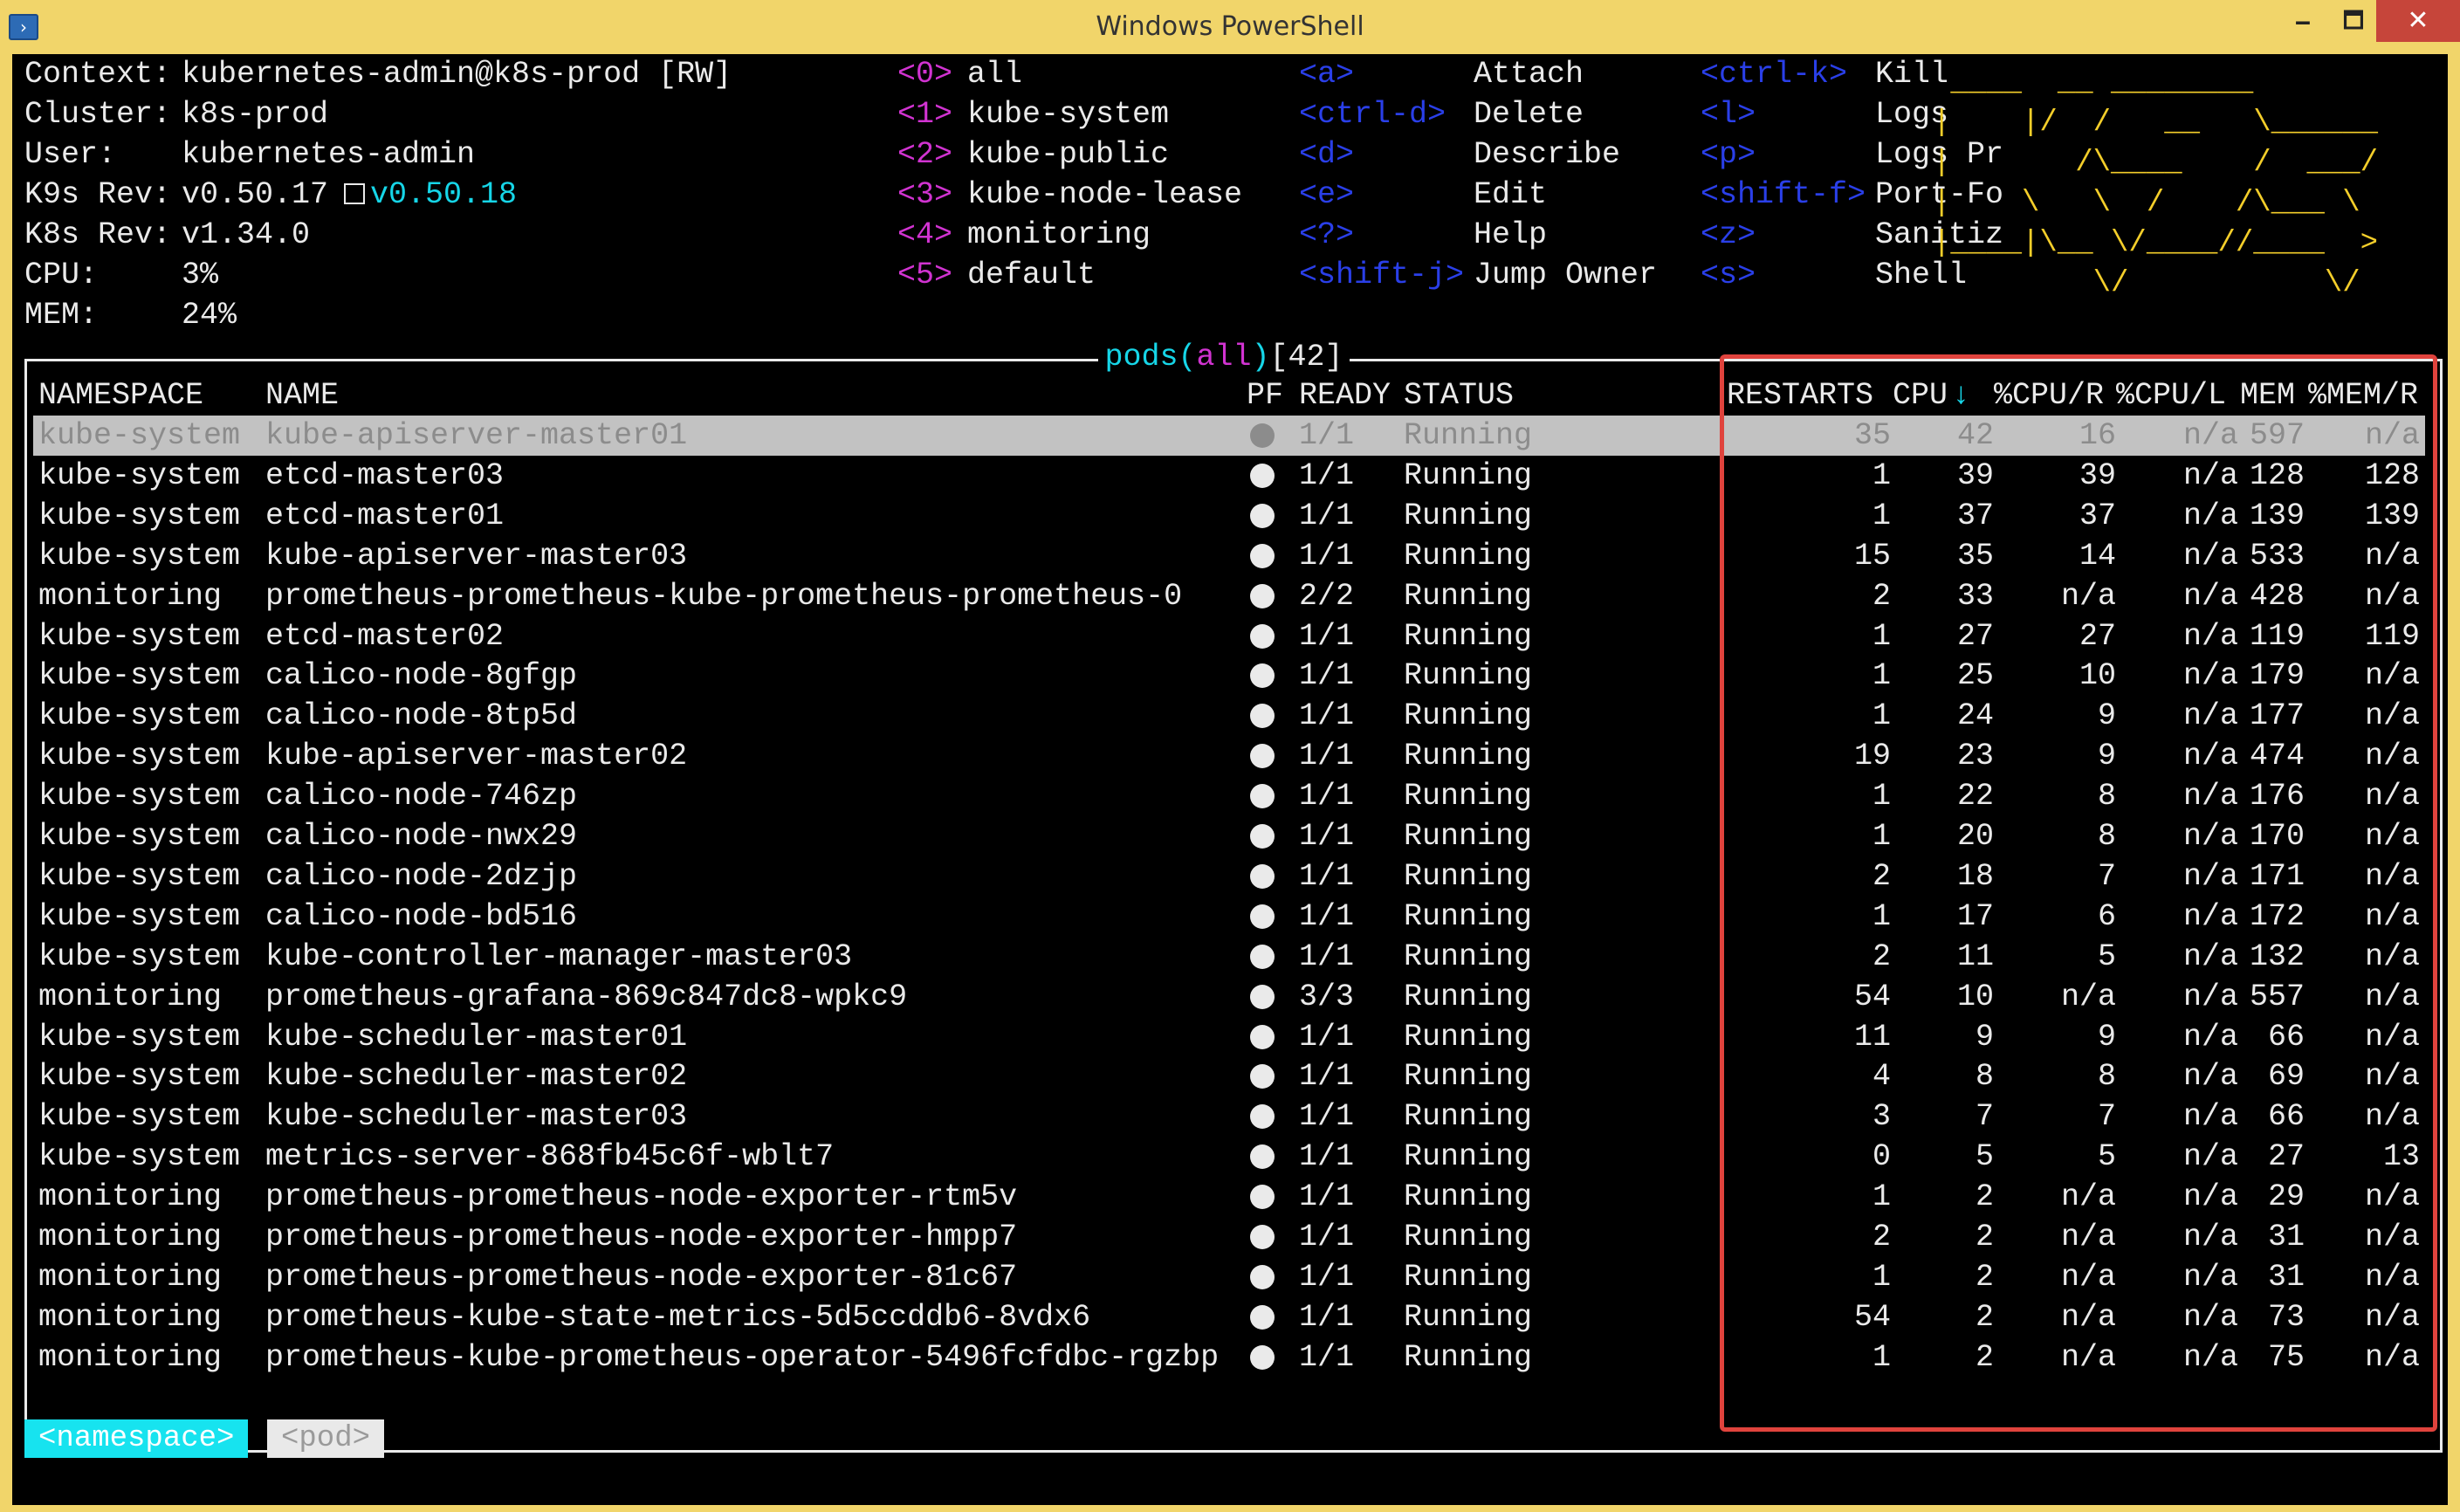  I want to click on namespace-name: kube-node-lease, so click(1104, 195).